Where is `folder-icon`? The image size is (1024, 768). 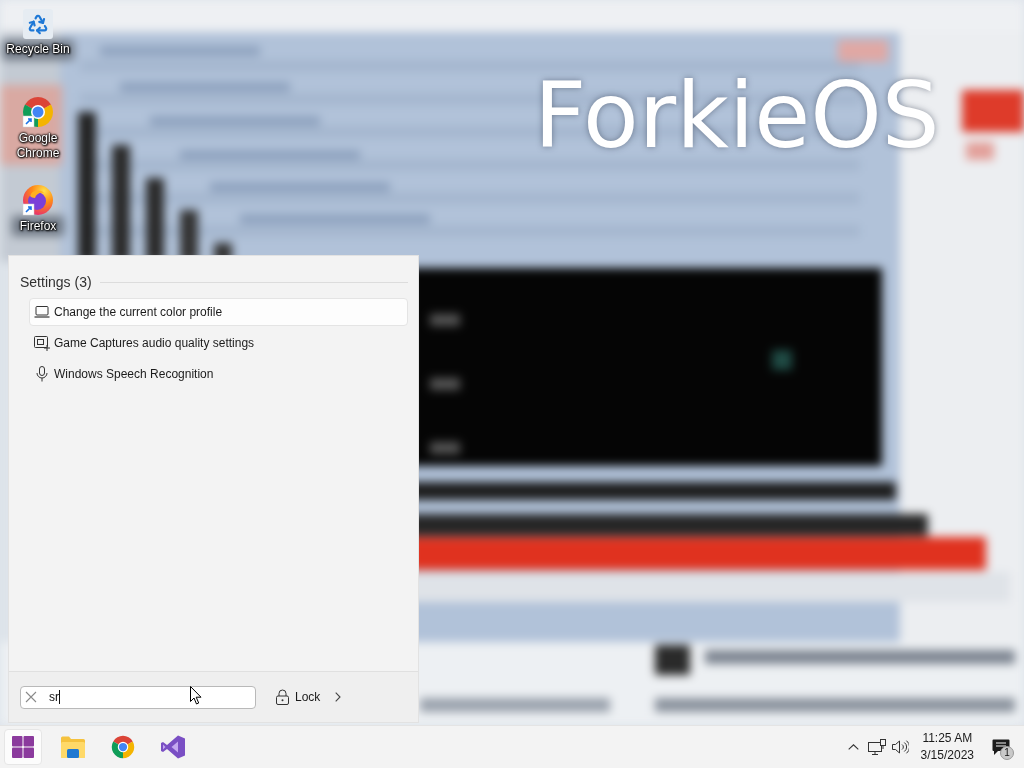 folder-icon is located at coordinates (73, 747).